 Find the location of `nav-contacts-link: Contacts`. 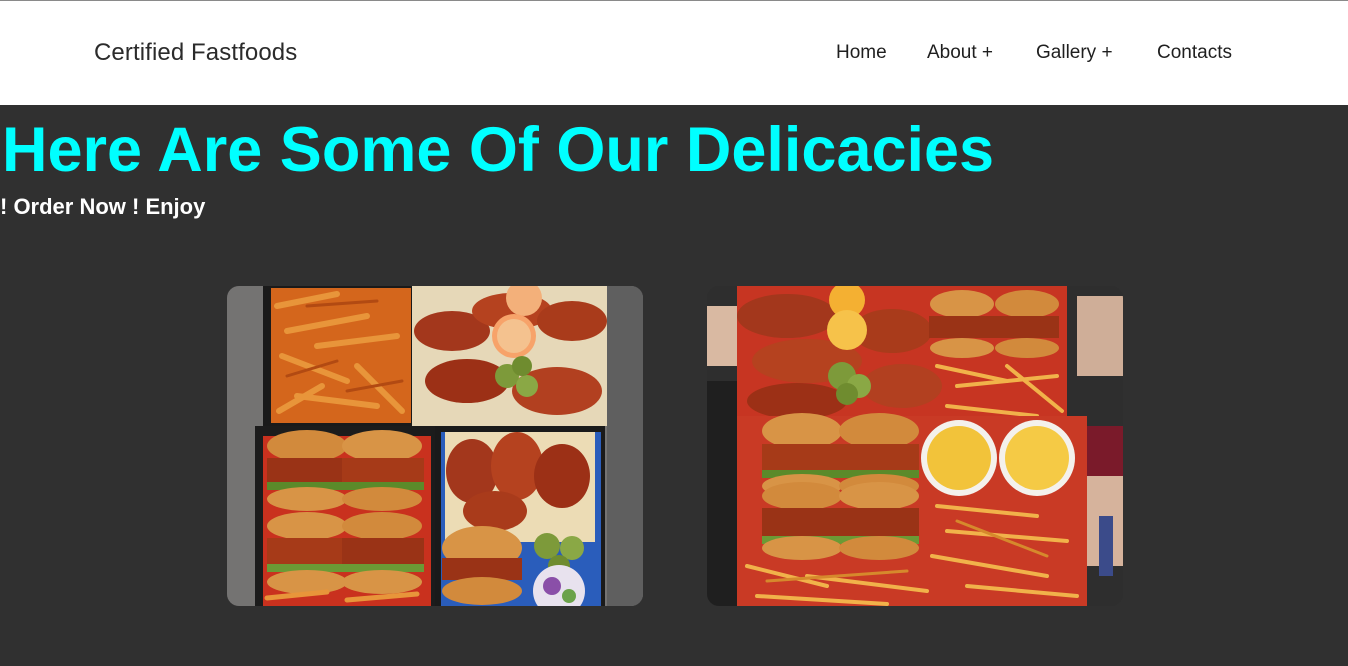

nav-contacts-link: Contacts is located at coordinates (1194, 53).